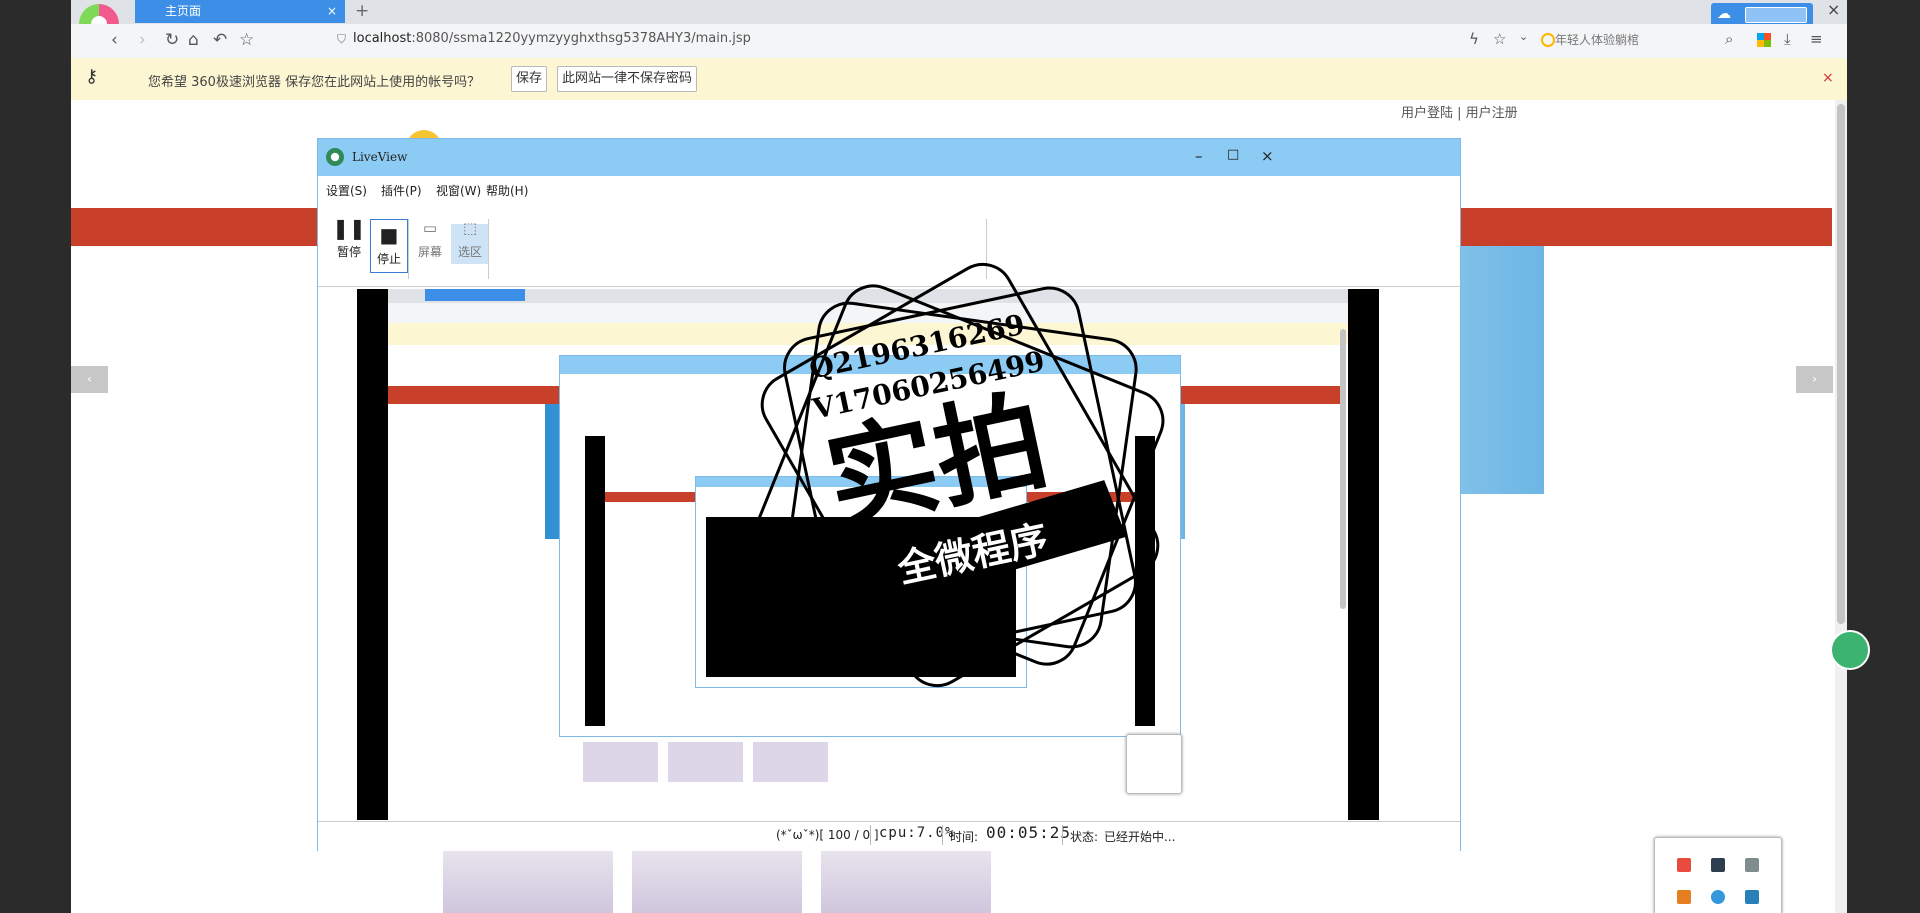  I want to click on undo-icon: ↶, so click(220, 40).